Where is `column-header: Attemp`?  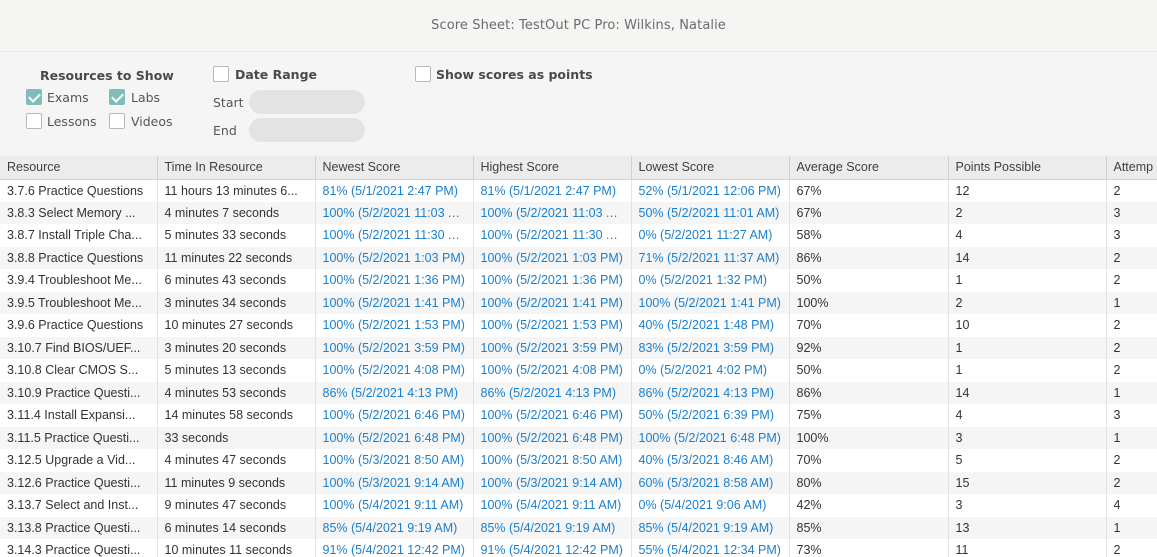 column-header: Attemp is located at coordinates (1131, 168).